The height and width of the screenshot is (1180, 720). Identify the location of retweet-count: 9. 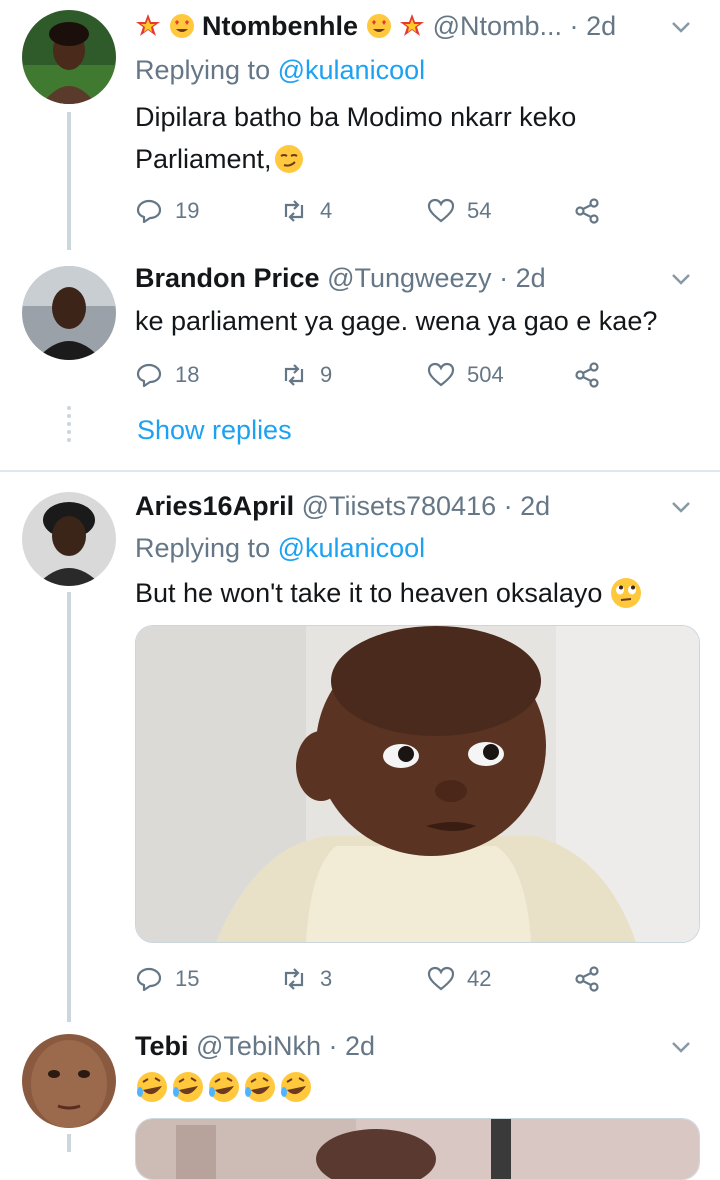
(326, 374).